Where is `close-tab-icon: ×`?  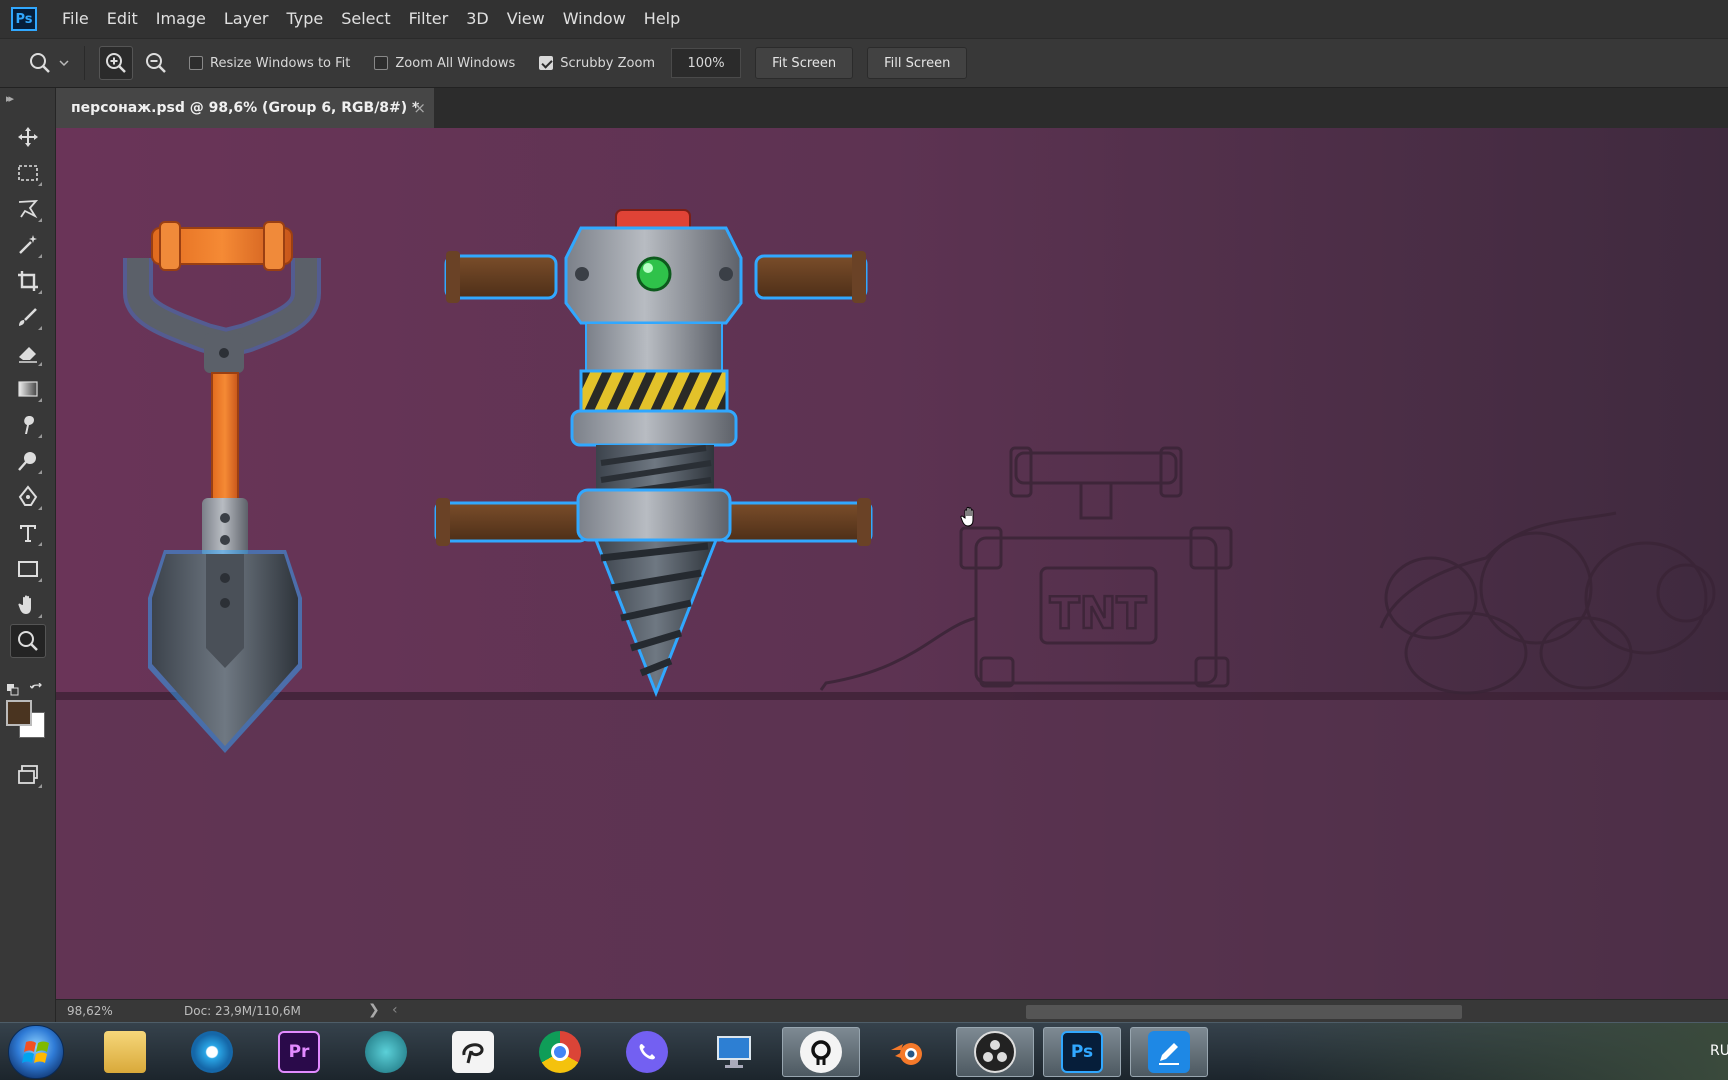 close-tab-icon: × is located at coordinates (419, 108).